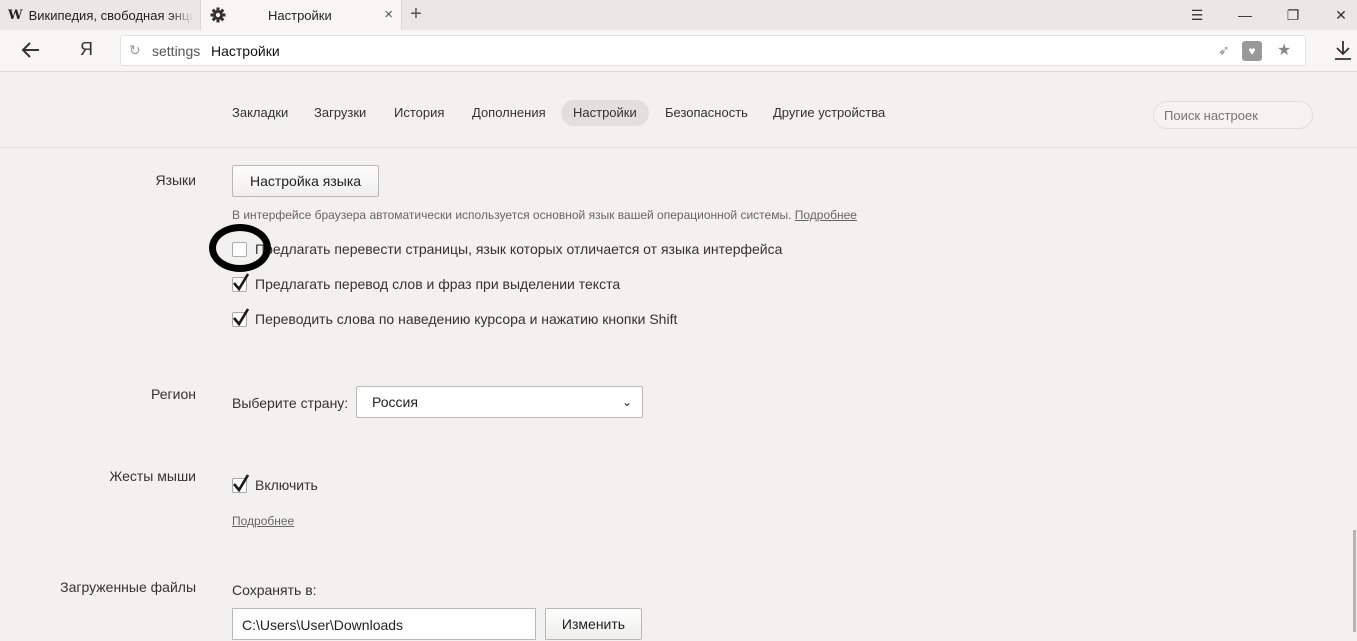  I want to click on tab-settings-active: Настройки, so click(605, 113).